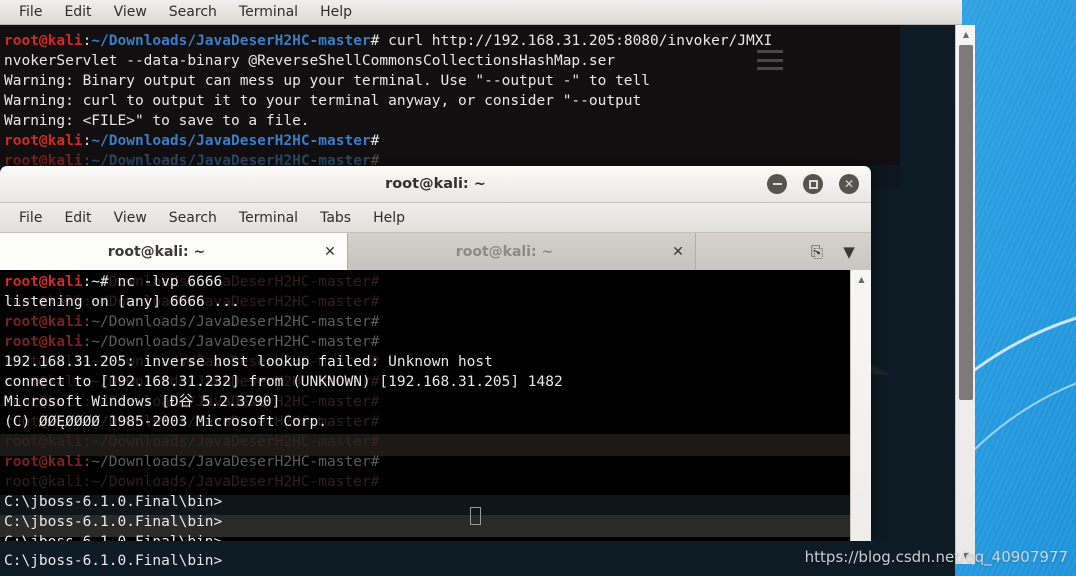 The height and width of the screenshot is (576, 1076). What do you see at coordinates (330, 252) in the screenshot?
I see `terminal-tab-1-close-icon: ✕` at bounding box center [330, 252].